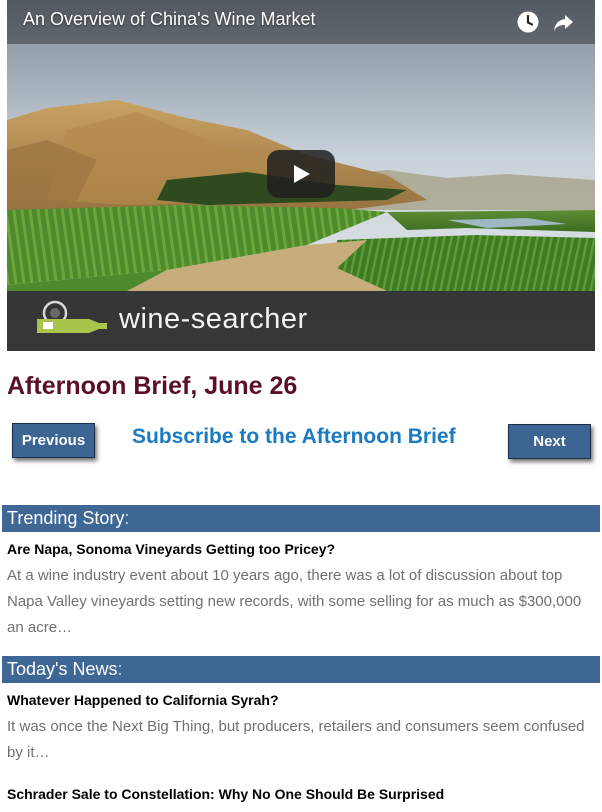 The height and width of the screenshot is (812, 602). I want to click on previous-button: Previous, so click(53, 440).